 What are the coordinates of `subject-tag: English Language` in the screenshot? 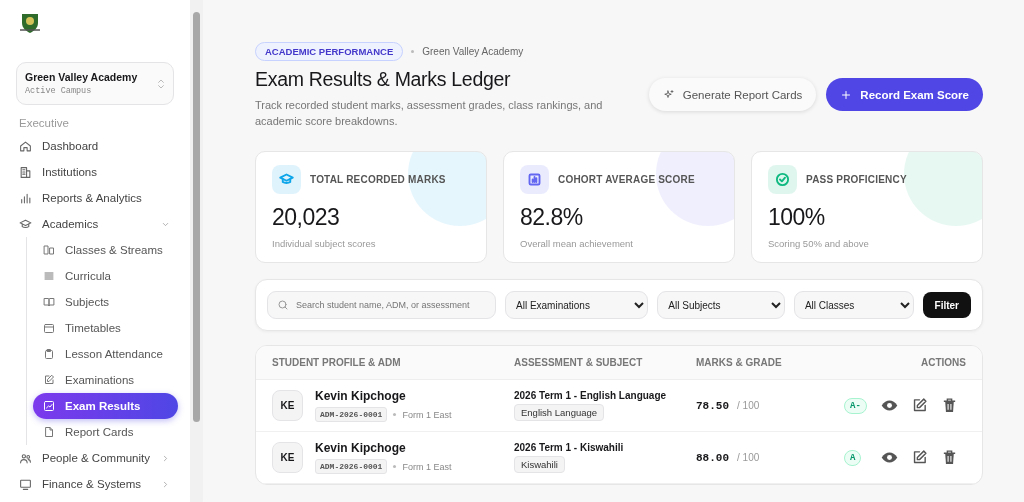 It's located at (559, 412).